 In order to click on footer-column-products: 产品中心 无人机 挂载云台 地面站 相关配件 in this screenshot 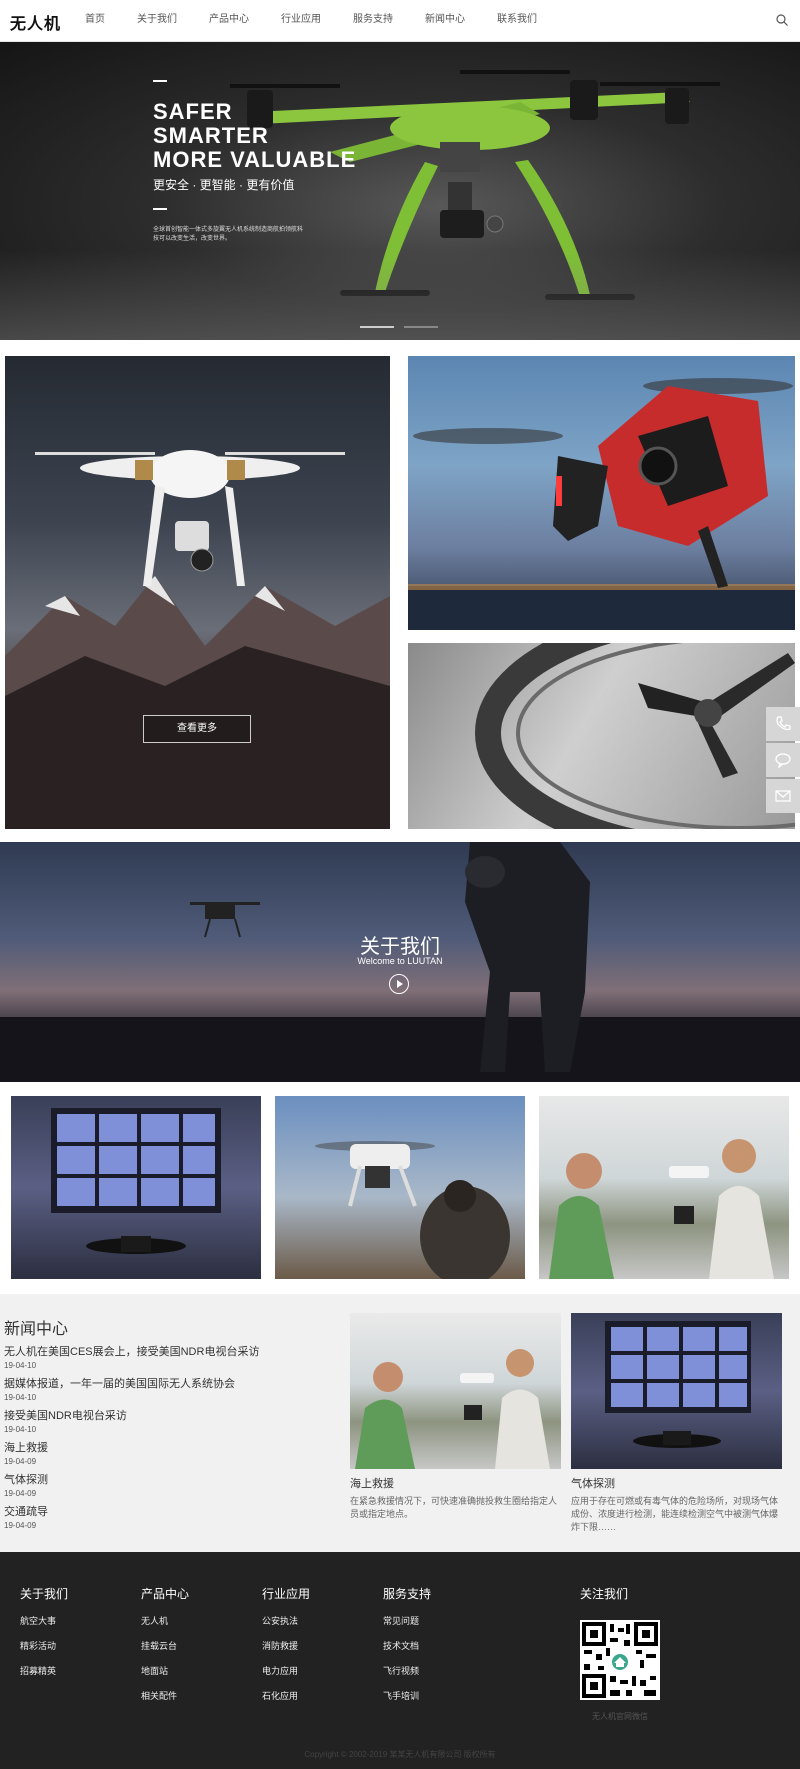, I will do `click(191, 1649)`.